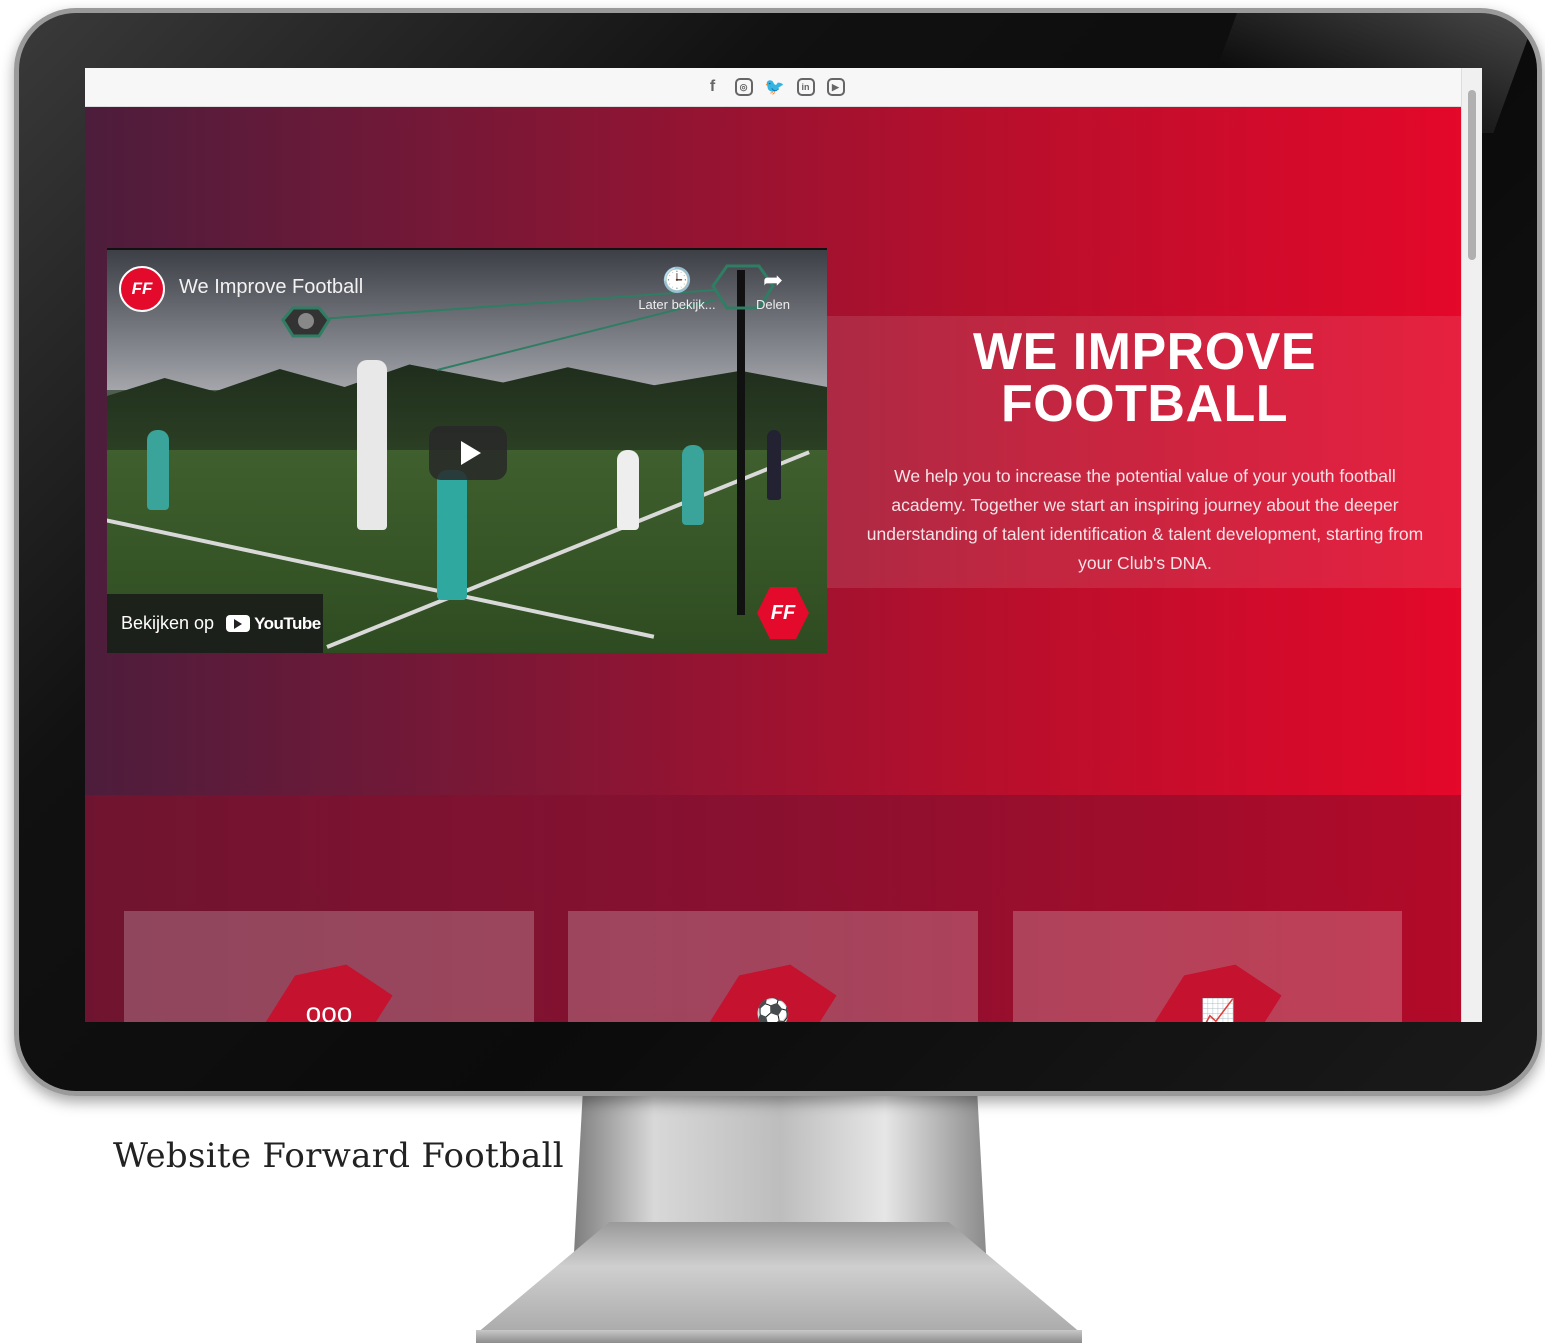 The width and height of the screenshot is (1545, 1343). I want to click on service-card: 📈, so click(1207, 966).